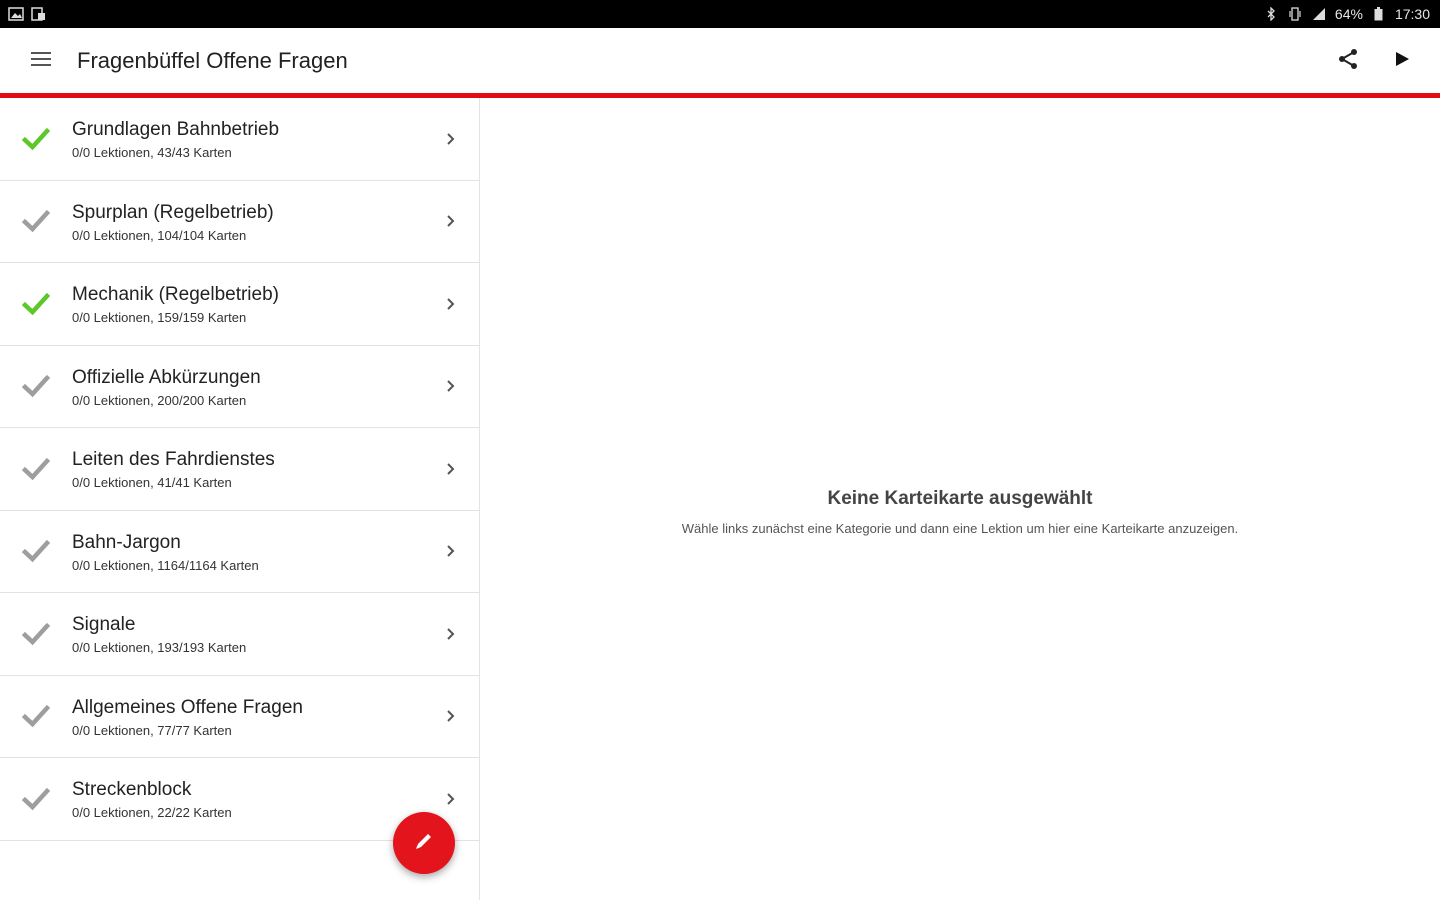  Describe the element at coordinates (187, 707) in the screenshot. I see `list-item-title: Allgemeines Offene Fragen` at that location.